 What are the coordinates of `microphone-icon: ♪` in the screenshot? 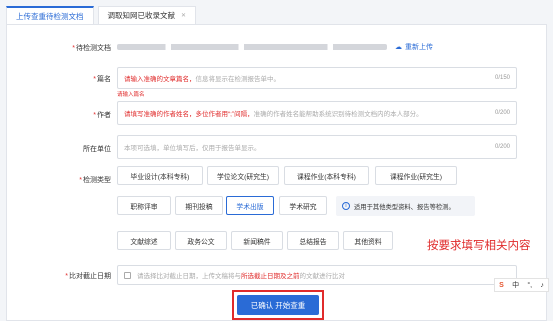 It's located at (542, 285).